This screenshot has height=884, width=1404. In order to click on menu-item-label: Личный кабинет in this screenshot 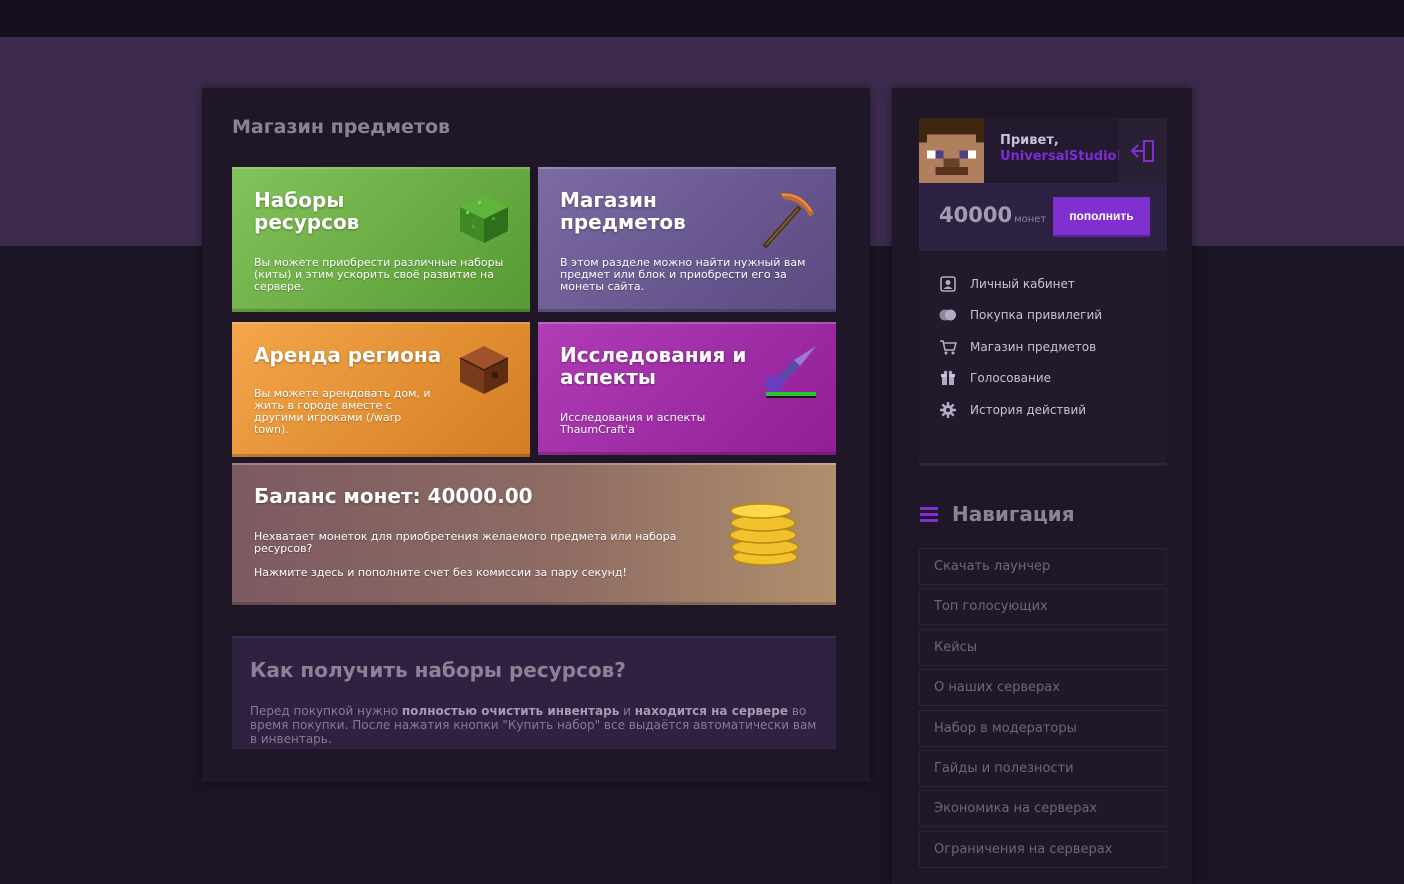, I will do `click(1022, 283)`.